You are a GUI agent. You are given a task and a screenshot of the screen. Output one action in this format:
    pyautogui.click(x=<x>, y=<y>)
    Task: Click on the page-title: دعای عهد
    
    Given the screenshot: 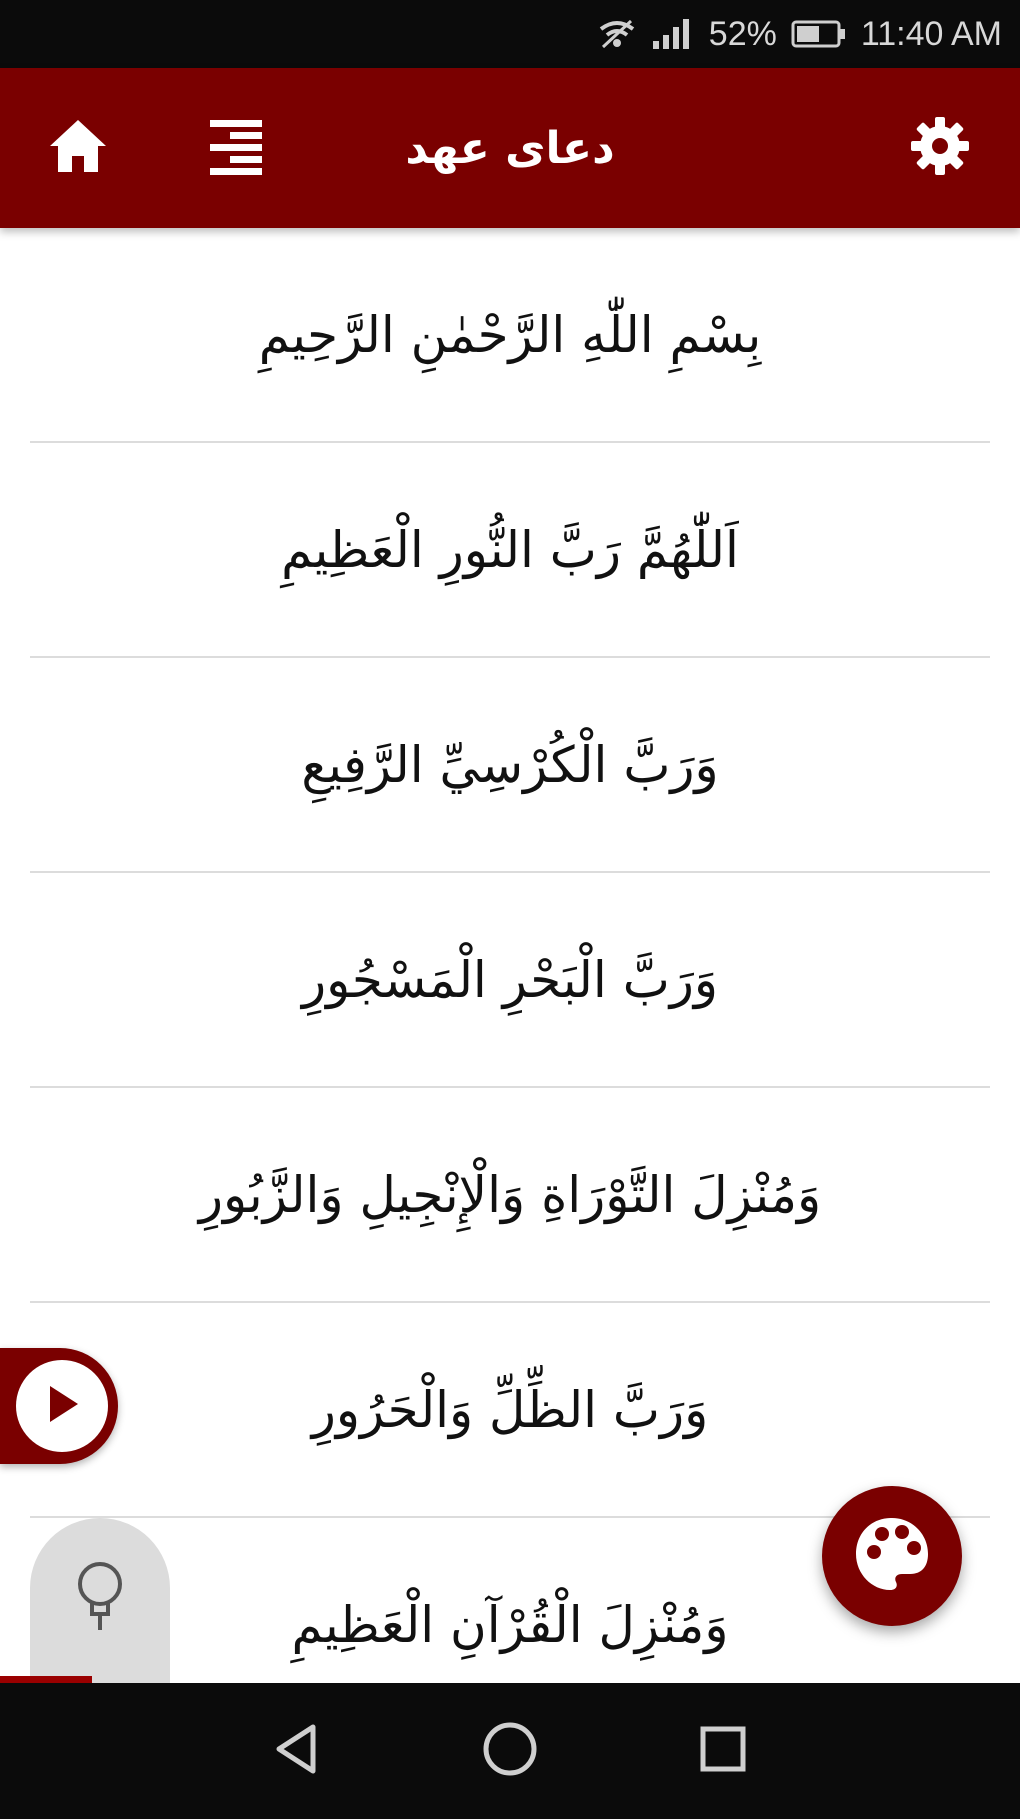 What is the action you would take?
    pyautogui.click(x=510, y=148)
    